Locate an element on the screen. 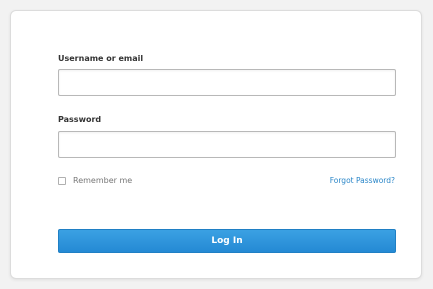 This screenshot has height=289, width=433. remember-me-label: Remember me is located at coordinates (103, 180).